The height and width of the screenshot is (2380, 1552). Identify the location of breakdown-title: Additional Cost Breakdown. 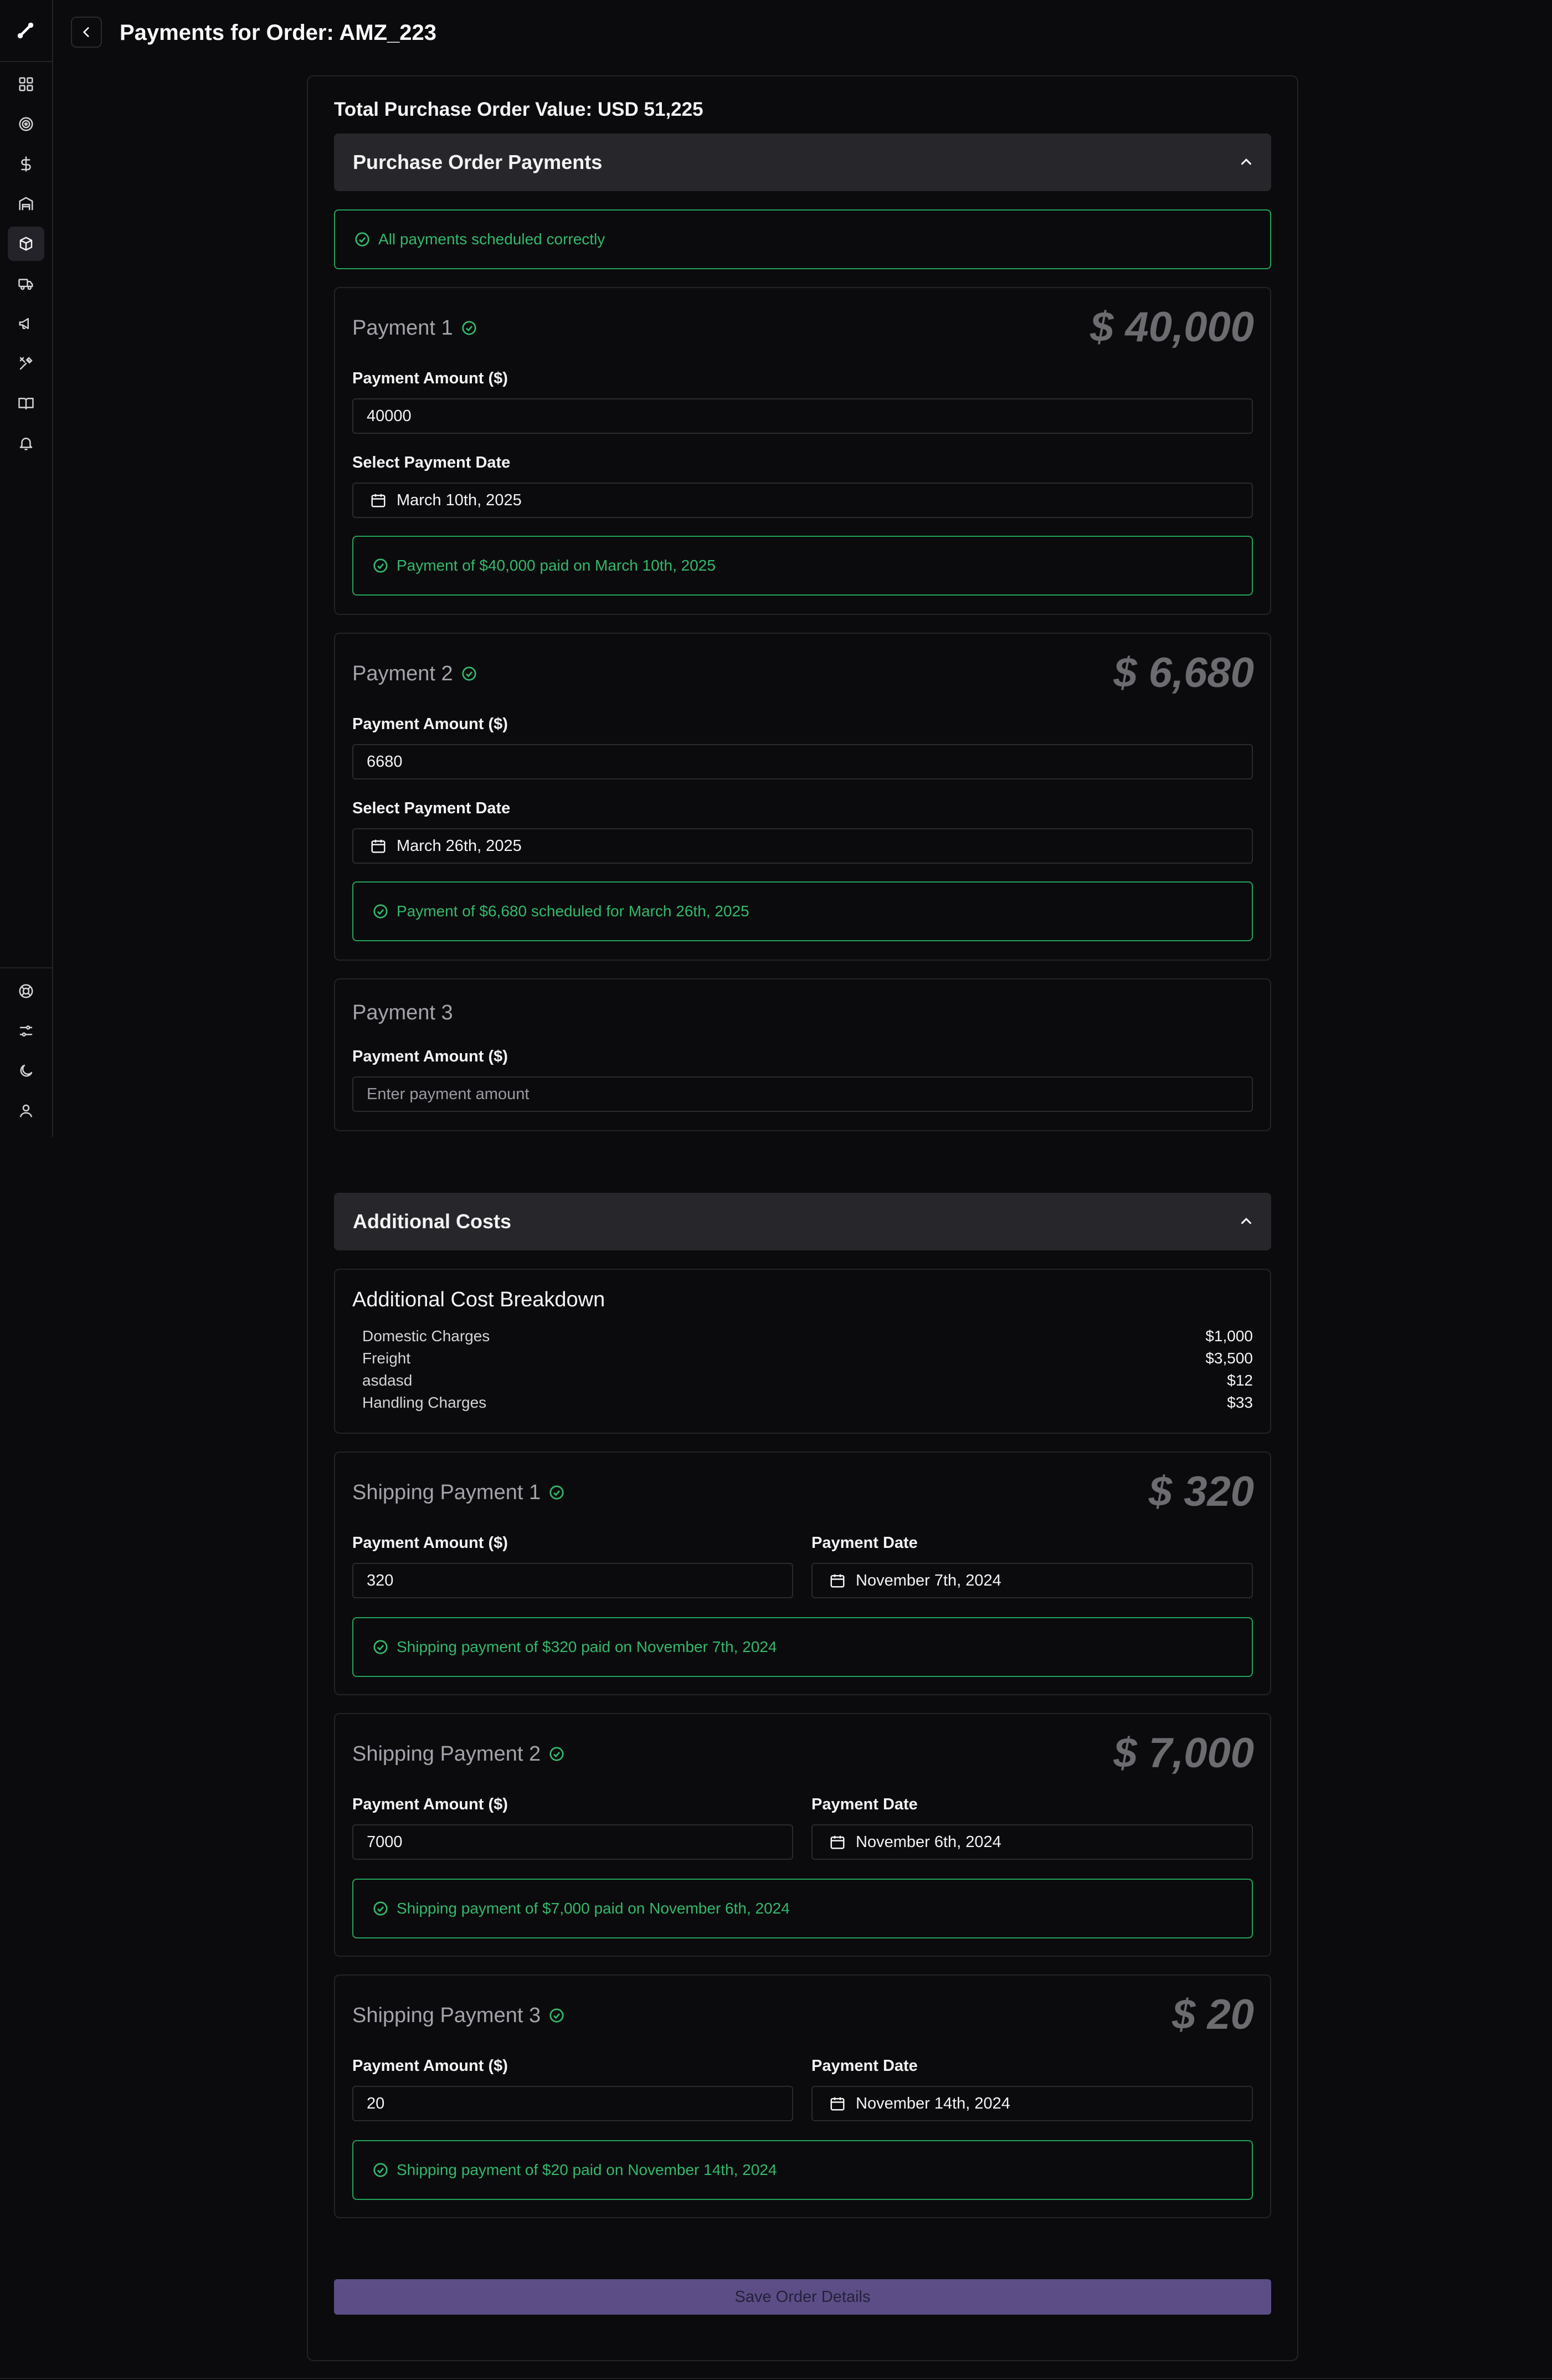
(478, 1299).